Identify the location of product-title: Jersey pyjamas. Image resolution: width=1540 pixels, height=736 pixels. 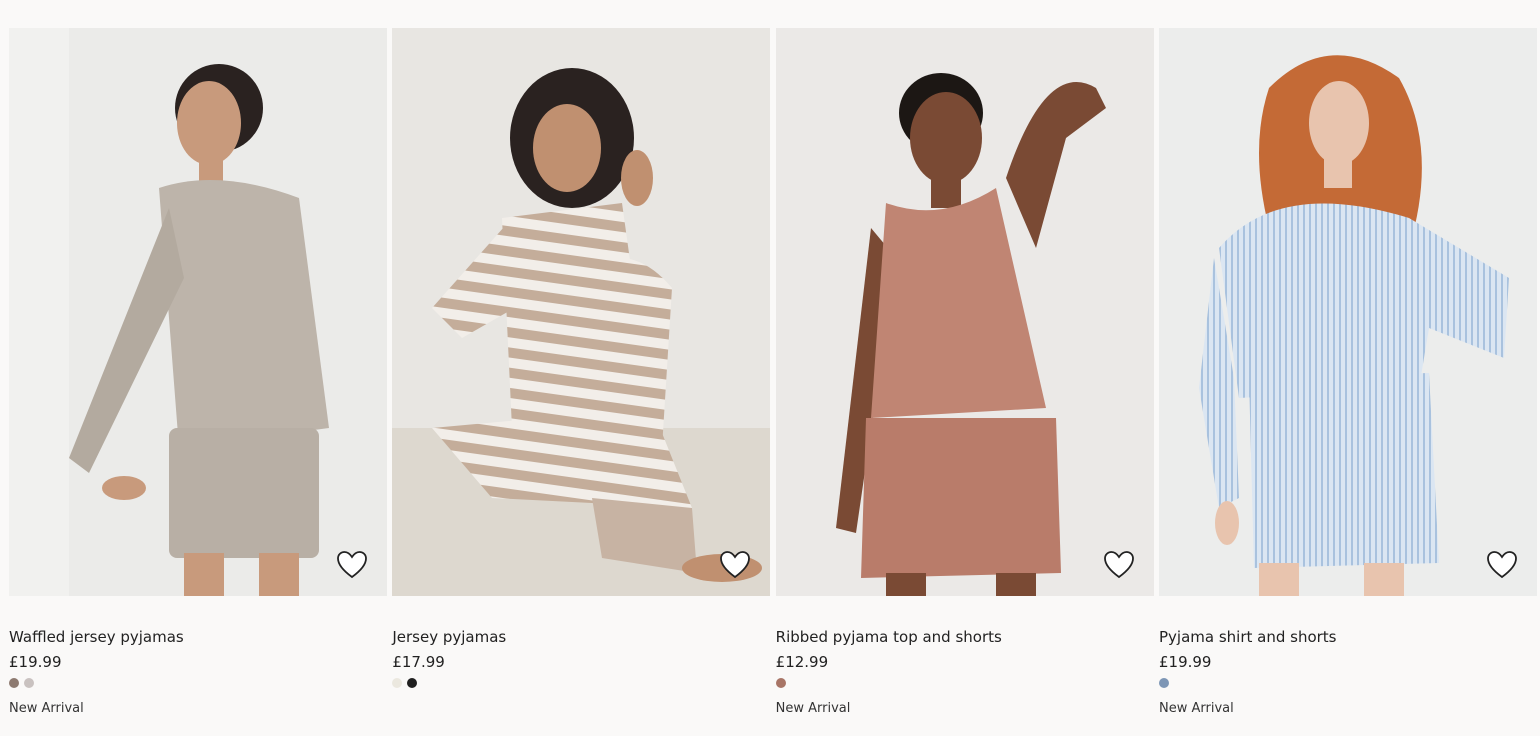
(581, 637).